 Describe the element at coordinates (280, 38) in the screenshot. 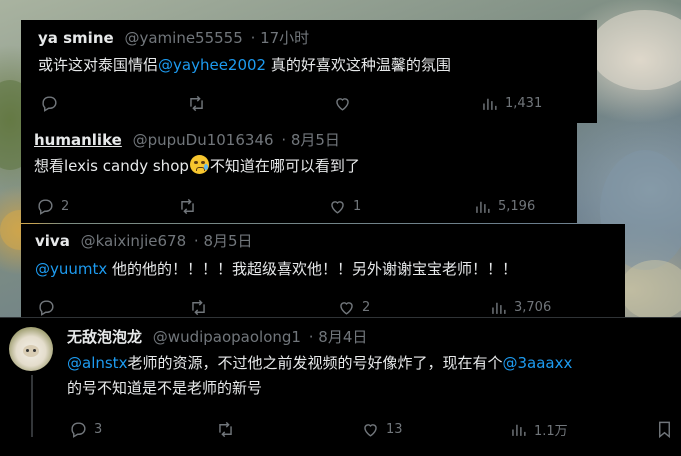

I see `post-time: · 17小时` at that location.